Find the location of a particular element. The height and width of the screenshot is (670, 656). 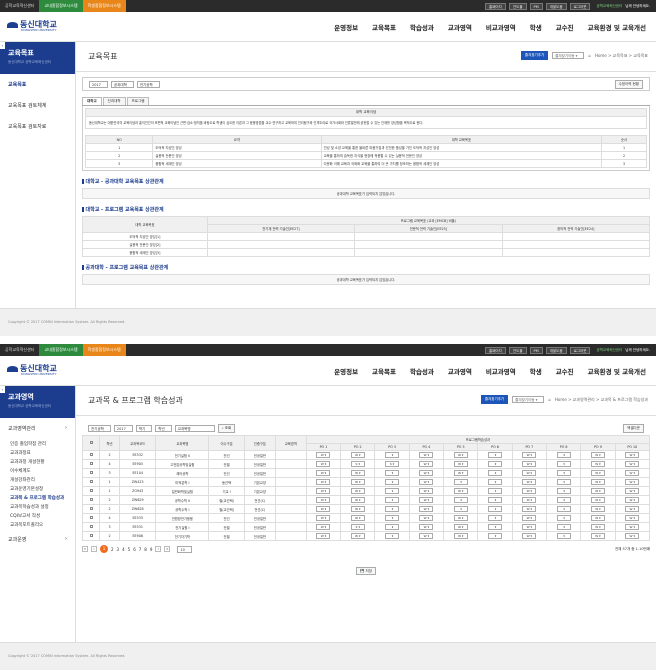

homepage-select: 홈페이지 is located at coordinates (495, 6).